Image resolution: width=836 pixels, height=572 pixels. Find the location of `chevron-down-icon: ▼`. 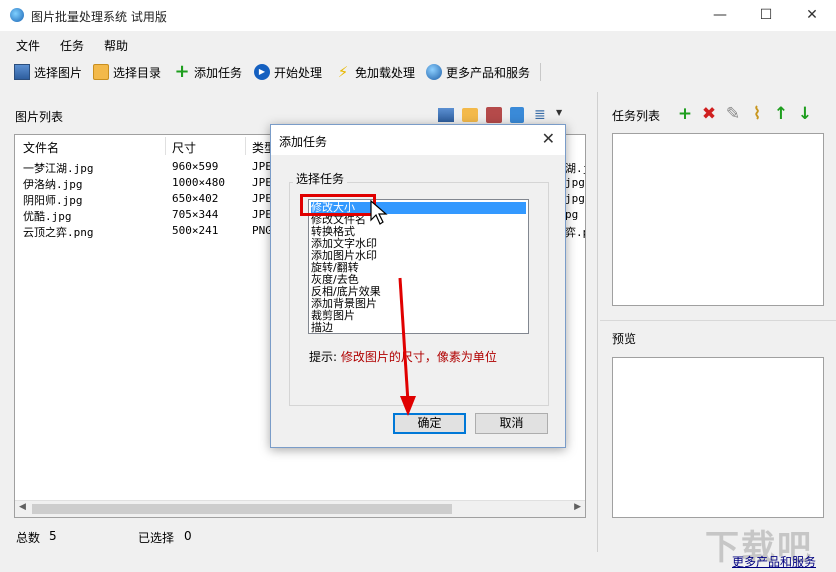

chevron-down-icon: ▼ is located at coordinates (559, 112).